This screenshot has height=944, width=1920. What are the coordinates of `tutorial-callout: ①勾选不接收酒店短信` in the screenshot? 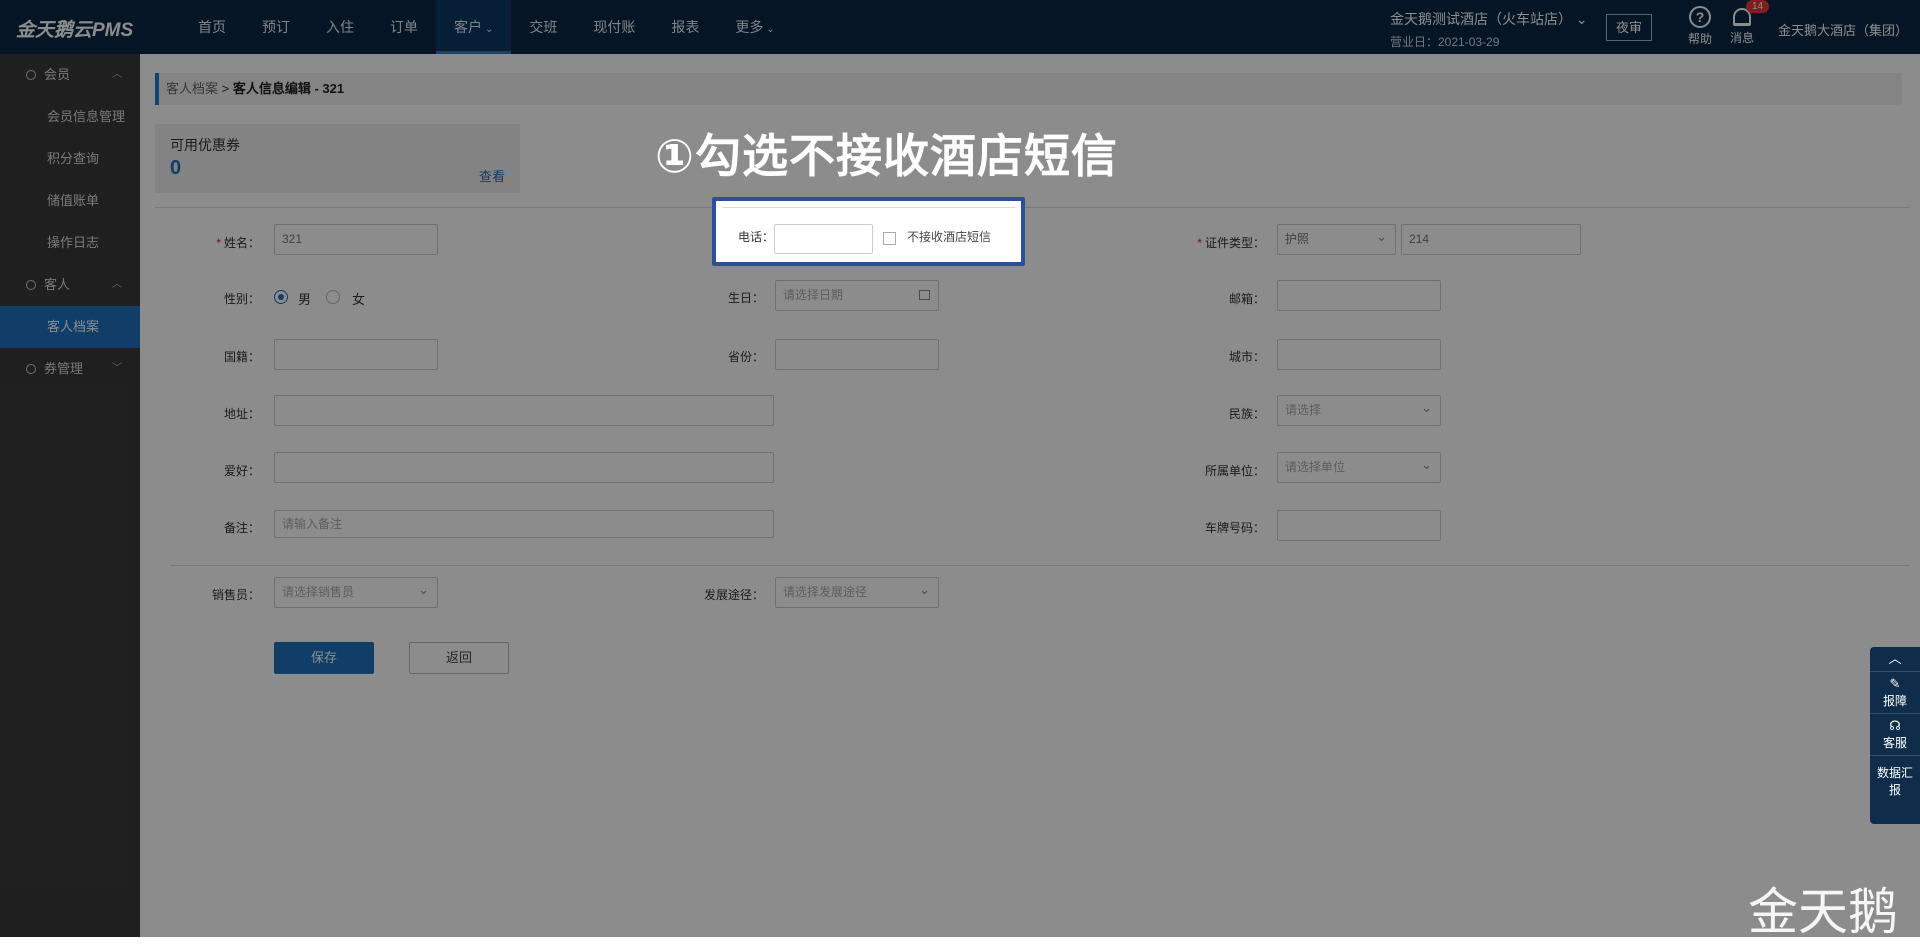 It's located at (886, 156).